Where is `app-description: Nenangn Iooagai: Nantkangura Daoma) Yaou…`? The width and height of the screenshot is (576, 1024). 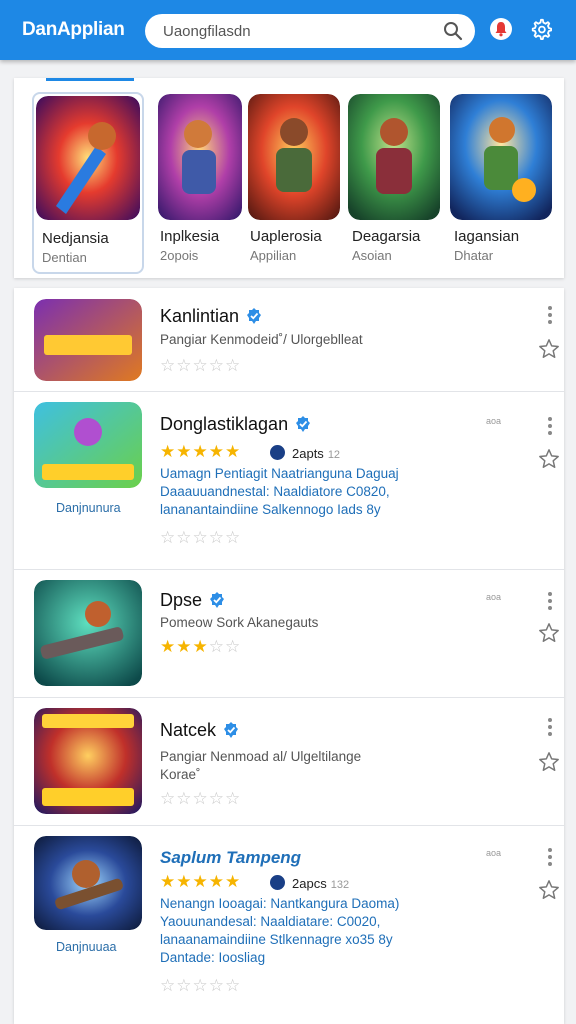
app-description: Nenangn Iooagai: Nantkangura Daoma) Yaou… is located at coordinates (280, 930).